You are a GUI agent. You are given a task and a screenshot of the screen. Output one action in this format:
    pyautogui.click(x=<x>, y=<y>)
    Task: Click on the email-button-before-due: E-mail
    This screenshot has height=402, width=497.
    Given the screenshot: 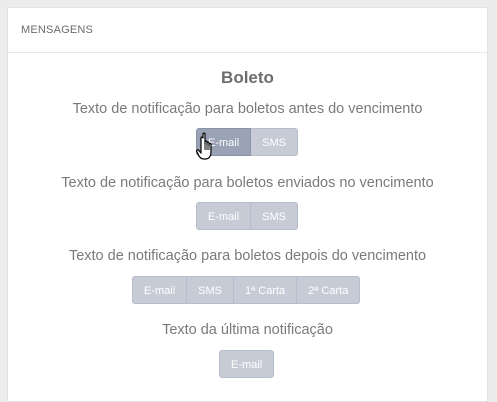 What is the action you would take?
    pyautogui.click(x=224, y=142)
    